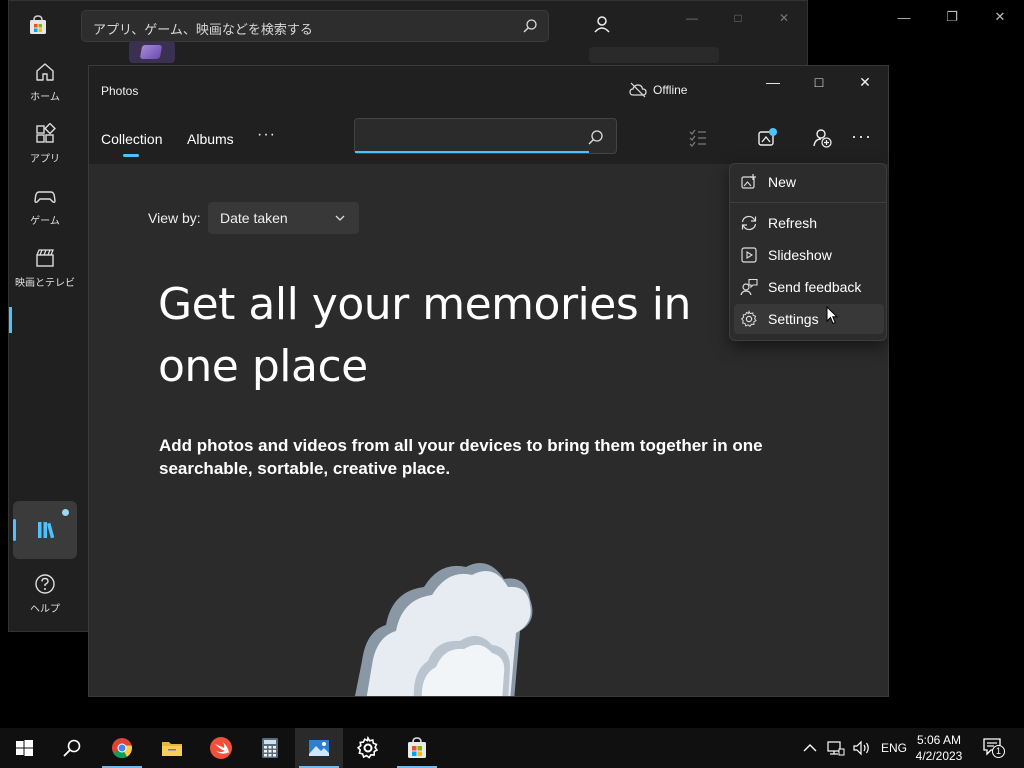 Image resolution: width=1024 pixels, height=768 pixels. What do you see at coordinates (861, 136) in the screenshot?
I see `more-options-button: ···` at bounding box center [861, 136].